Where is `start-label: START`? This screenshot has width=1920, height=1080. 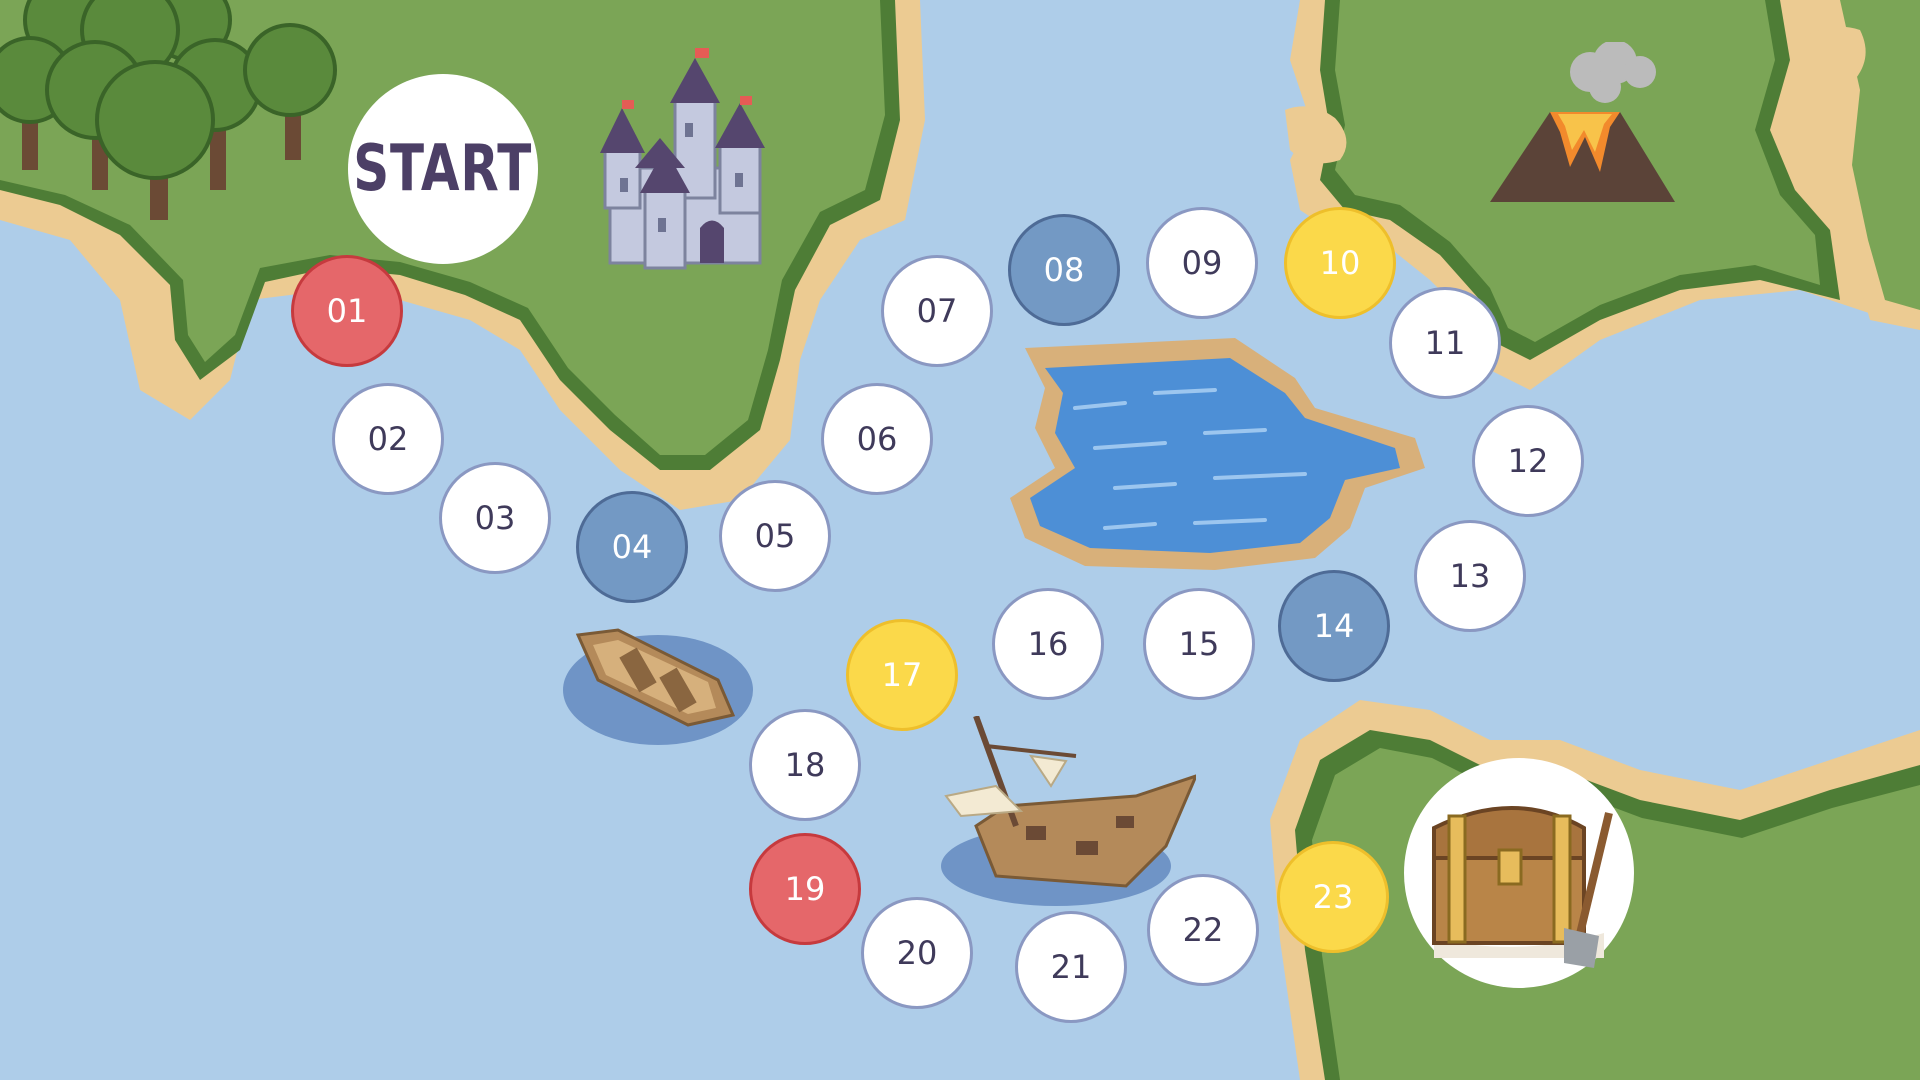 start-label: START is located at coordinates (443, 169).